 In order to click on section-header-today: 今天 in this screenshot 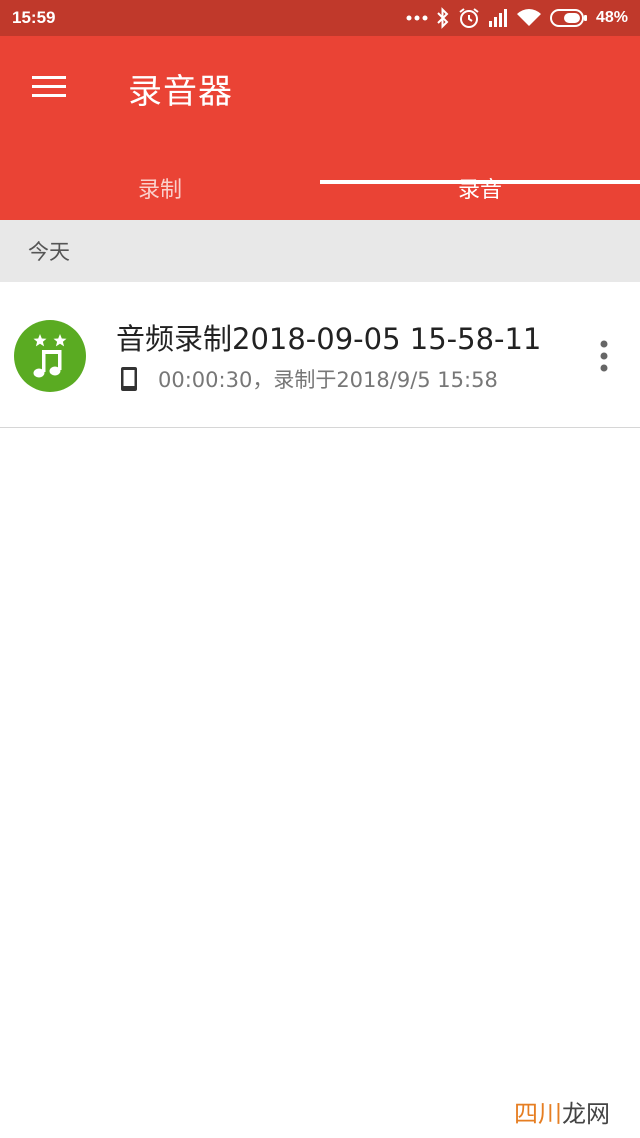, I will do `click(320, 251)`.